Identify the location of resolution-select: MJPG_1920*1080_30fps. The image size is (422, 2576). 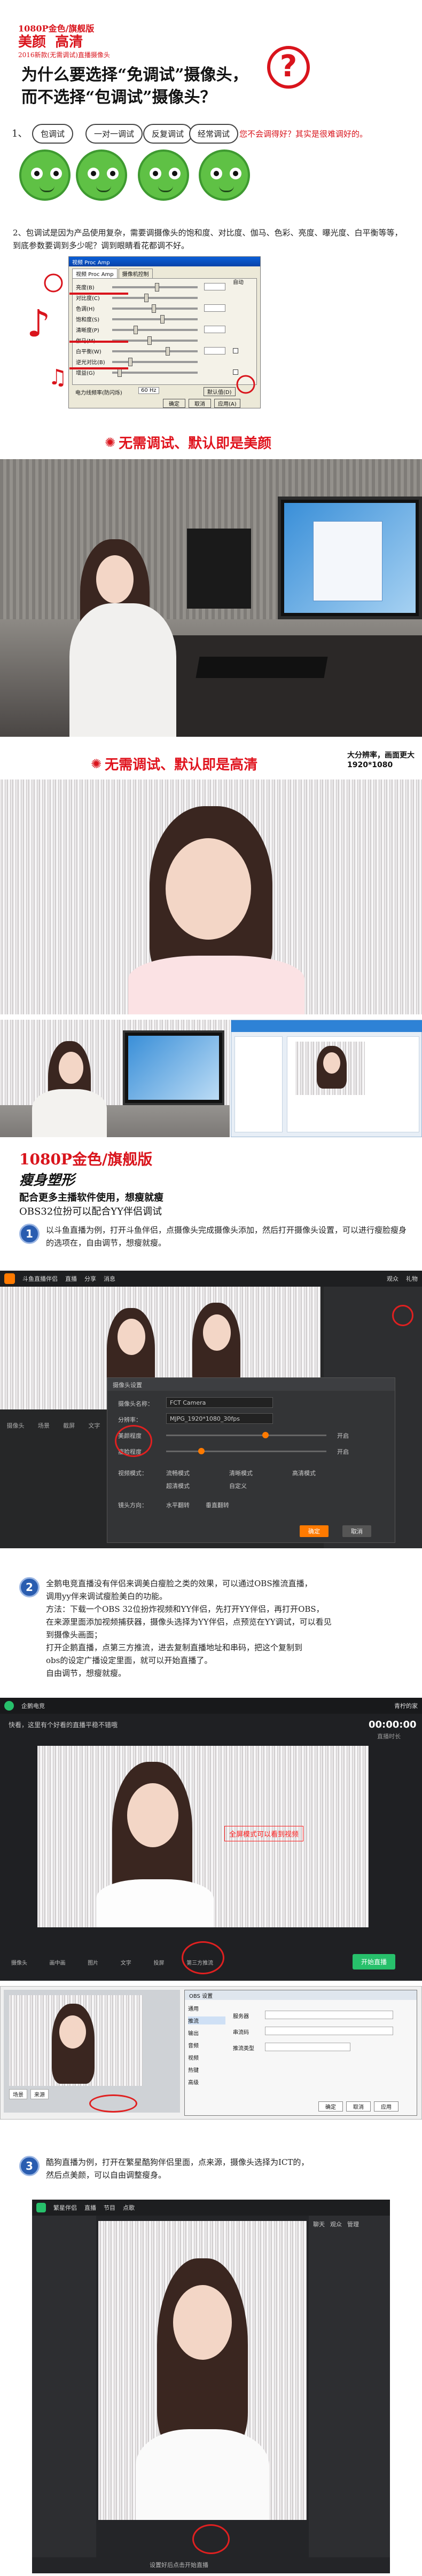
(219, 1418).